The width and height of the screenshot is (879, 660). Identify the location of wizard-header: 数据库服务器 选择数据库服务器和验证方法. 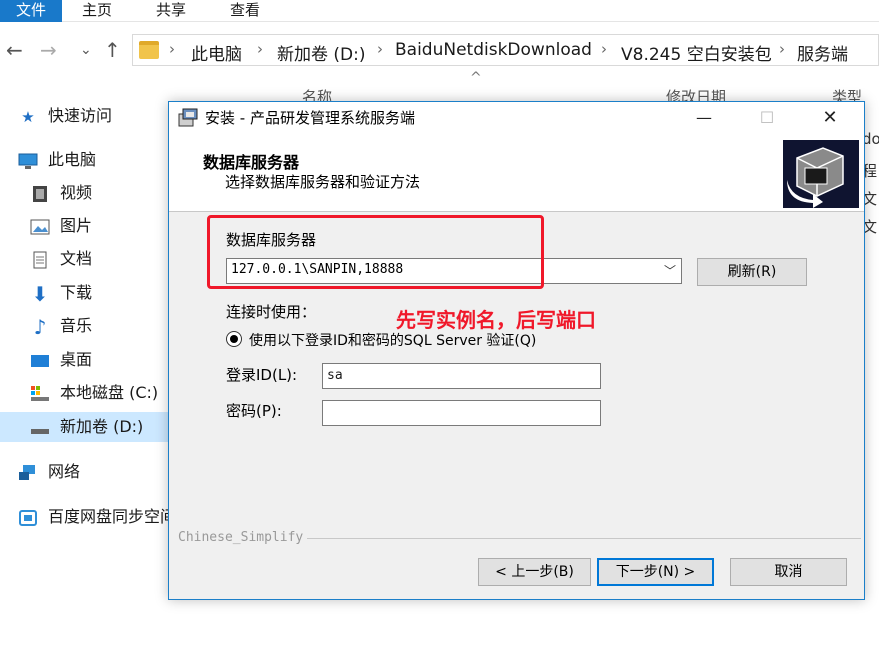
(516, 173).